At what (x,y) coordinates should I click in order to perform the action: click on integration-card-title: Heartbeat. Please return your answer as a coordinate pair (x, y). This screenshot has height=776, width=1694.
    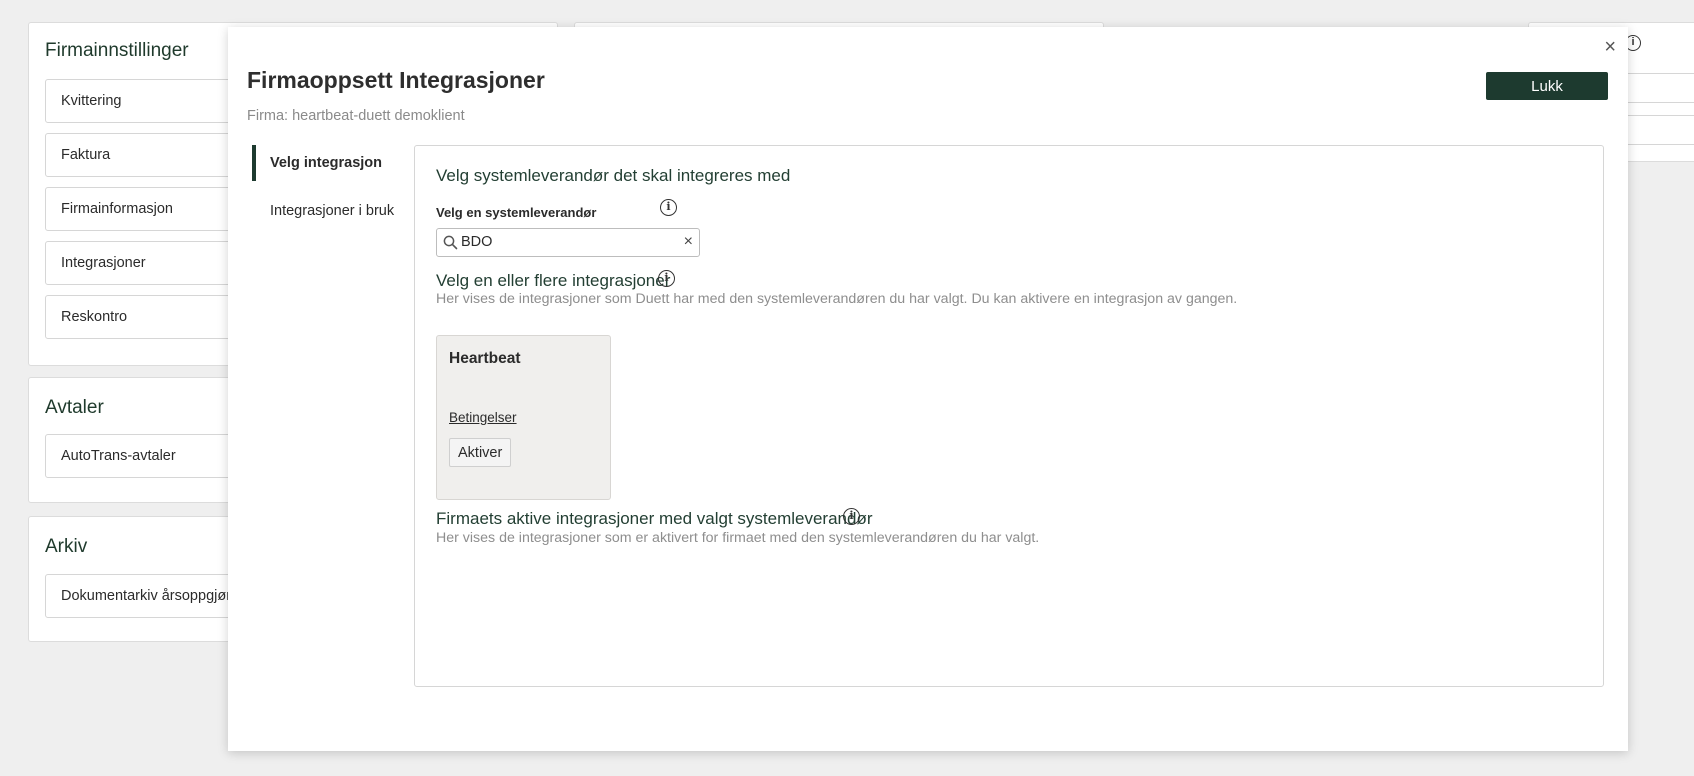
    Looking at the image, I should click on (485, 358).